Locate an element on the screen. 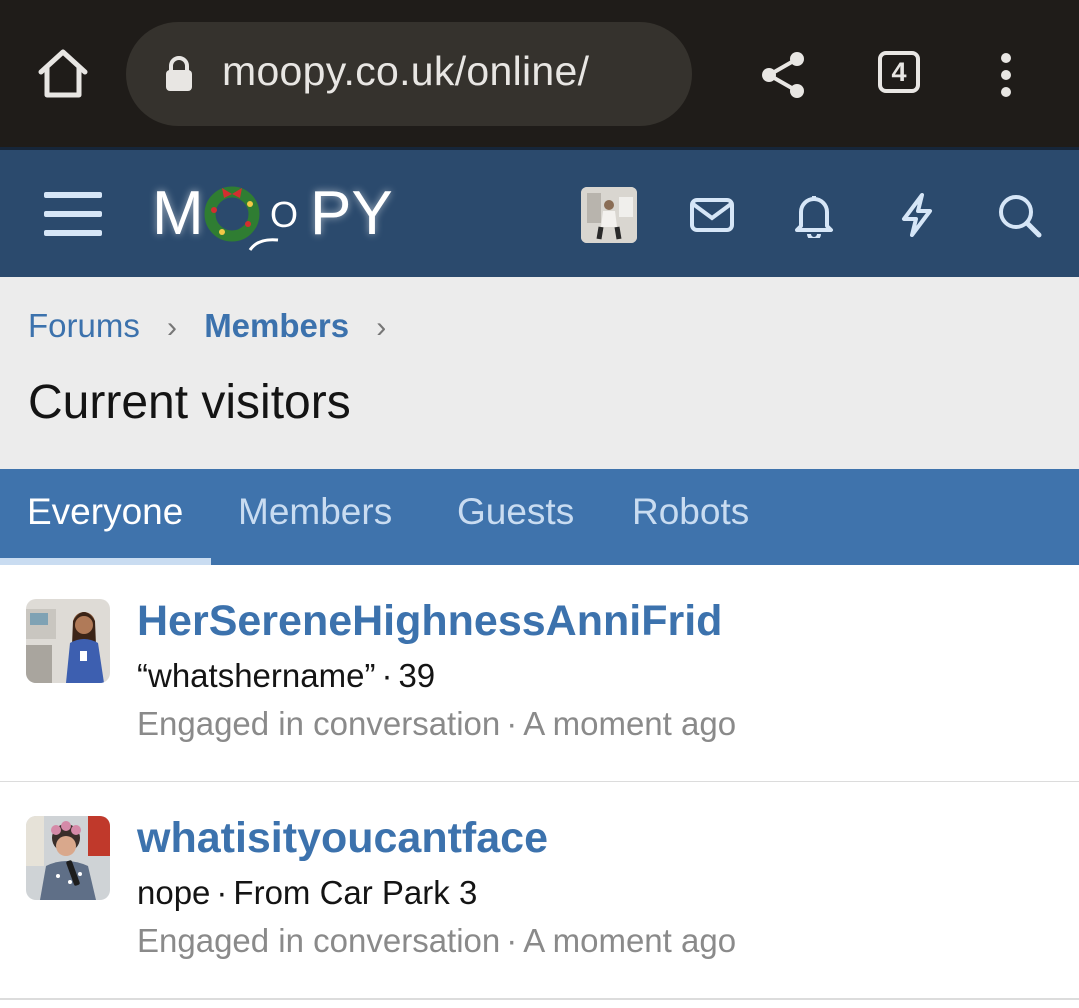  lightning-icon is located at coordinates (917, 215).